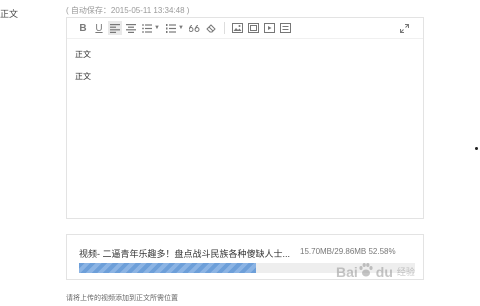  I want to click on align-center-icon, so click(131, 28).